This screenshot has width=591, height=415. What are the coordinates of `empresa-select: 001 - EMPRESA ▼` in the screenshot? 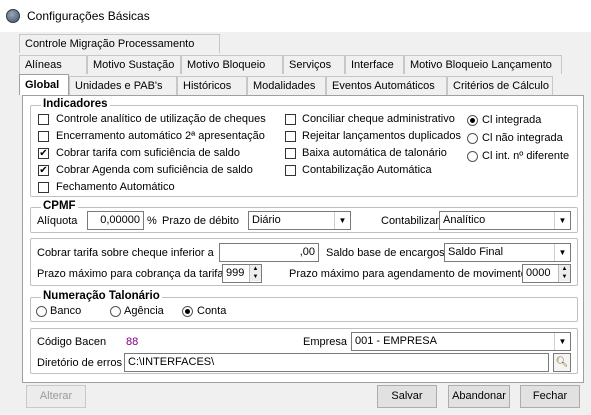 It's located at (461, 341).